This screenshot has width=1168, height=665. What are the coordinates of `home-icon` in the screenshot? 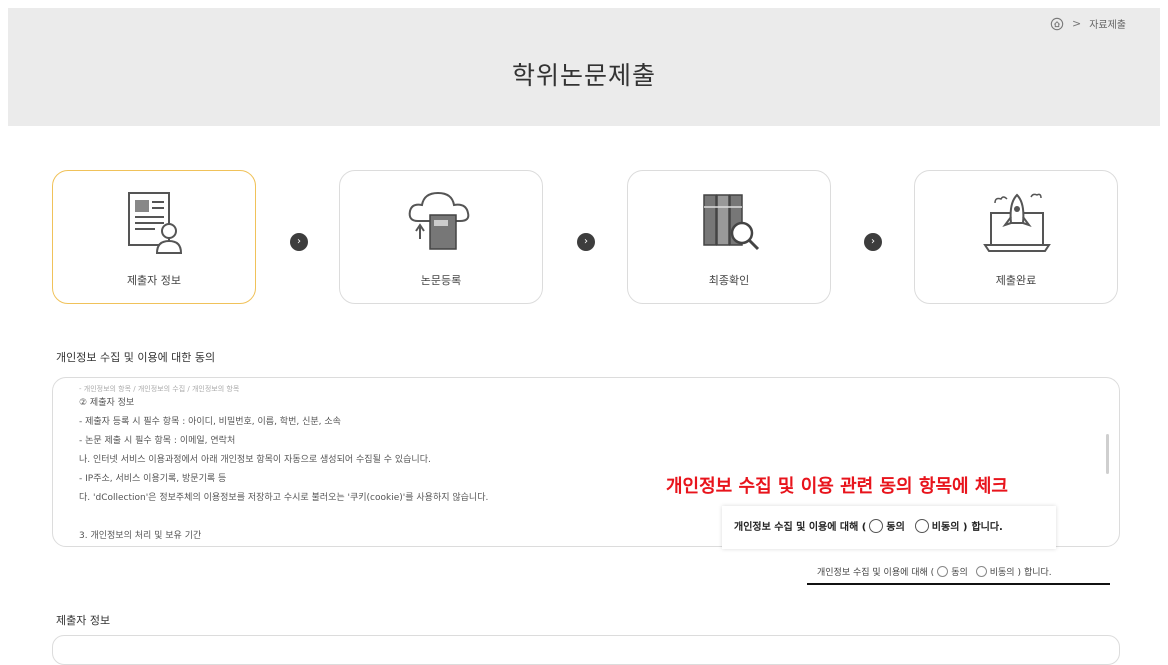 It's located at (1057, 24).